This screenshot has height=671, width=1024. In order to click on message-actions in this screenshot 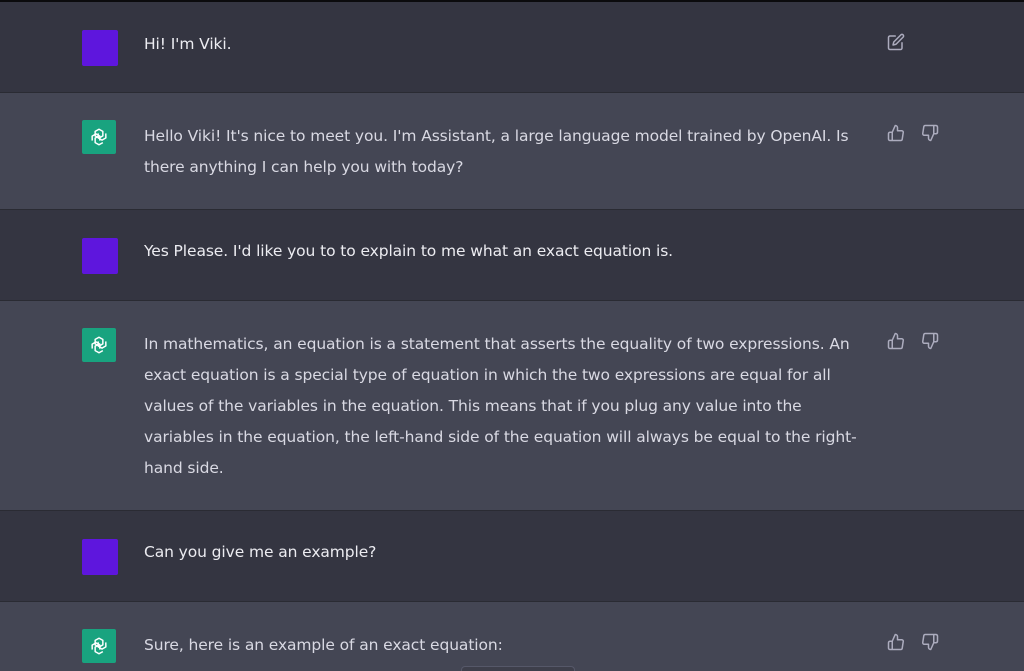, I will do `click(896, 42)`.